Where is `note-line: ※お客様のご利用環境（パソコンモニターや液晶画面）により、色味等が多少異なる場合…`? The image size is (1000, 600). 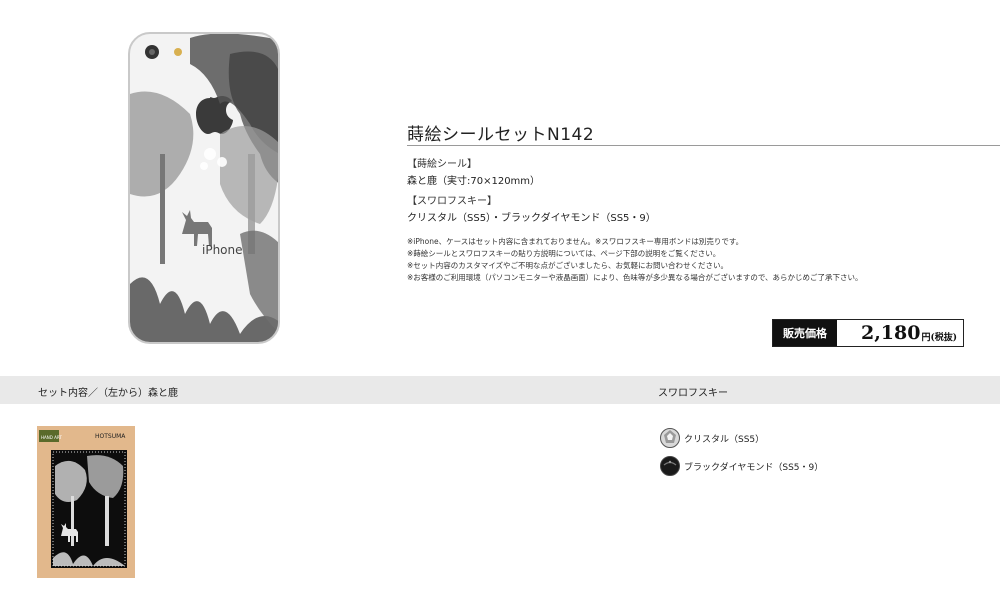
note-line: ※お客様のご利用環境（パソコンモニターや液晶画面）により、色味等が多少異なる場合… is located at coordinates (635, 277).